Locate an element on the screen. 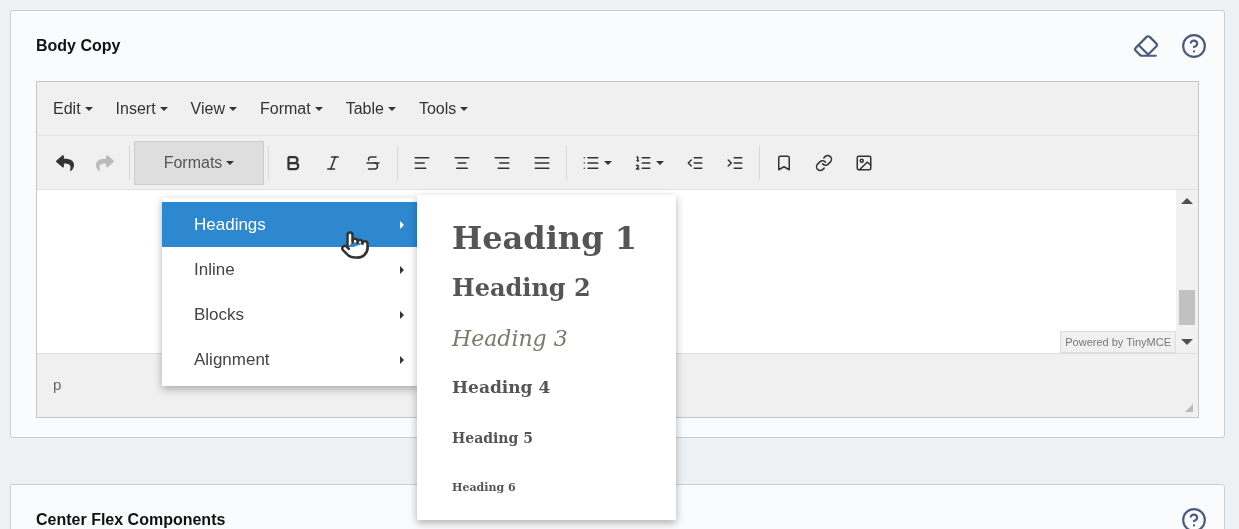 The height and width of the screenshot is (529, 1239). scroll-up-icon is located at coordinates (1187, 201).